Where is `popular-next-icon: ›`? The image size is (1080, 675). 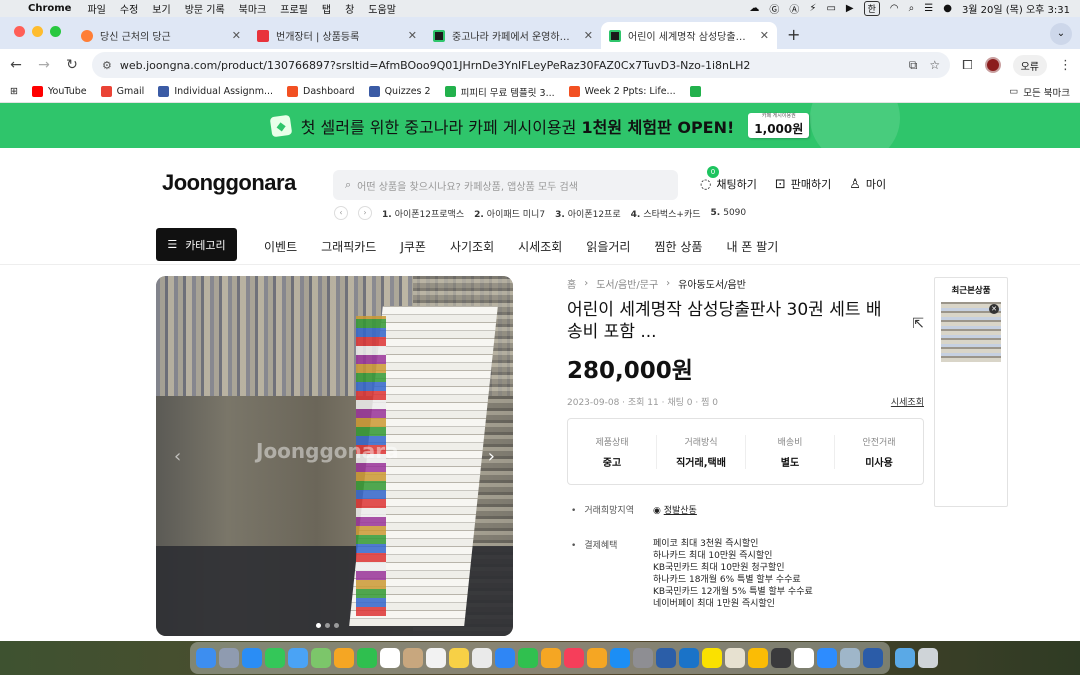
popular-next-icon: › is located at coordinates (365, 213).